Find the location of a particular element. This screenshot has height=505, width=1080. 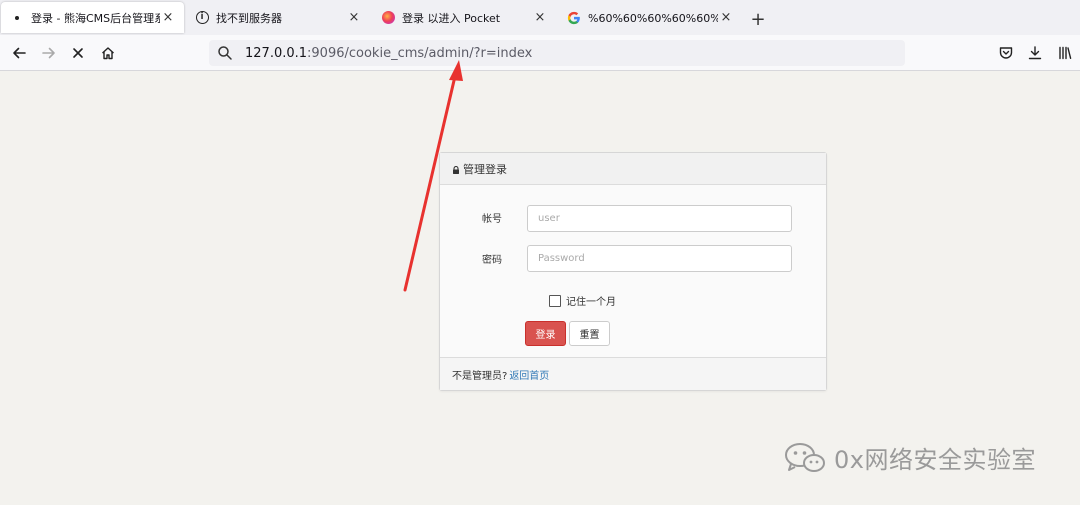

stop-button is located at coordinates (78, 53).